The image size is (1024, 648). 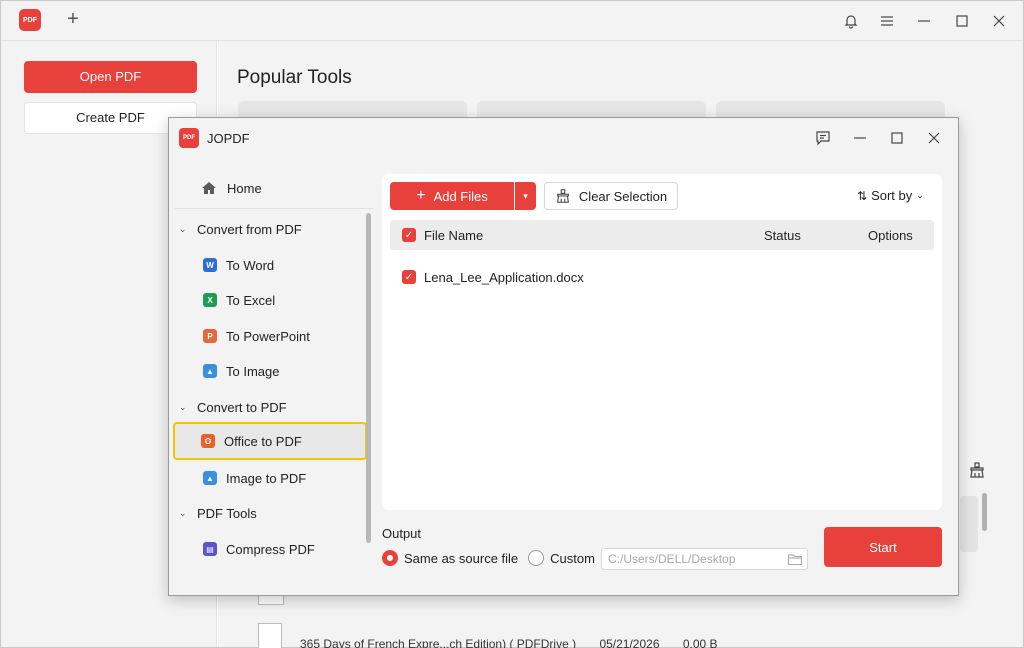 What do you see at coordinates (883, 547) in the screenshot?
I see `start-button: Start` at bounding box center [883, 547].